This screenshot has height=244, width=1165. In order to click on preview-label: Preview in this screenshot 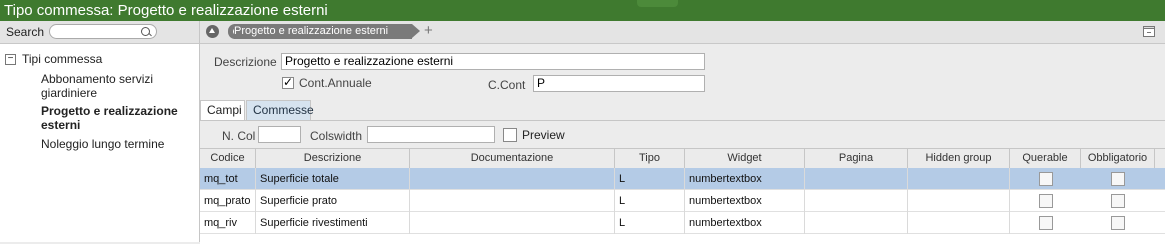, I will do `click(543, 135)`.